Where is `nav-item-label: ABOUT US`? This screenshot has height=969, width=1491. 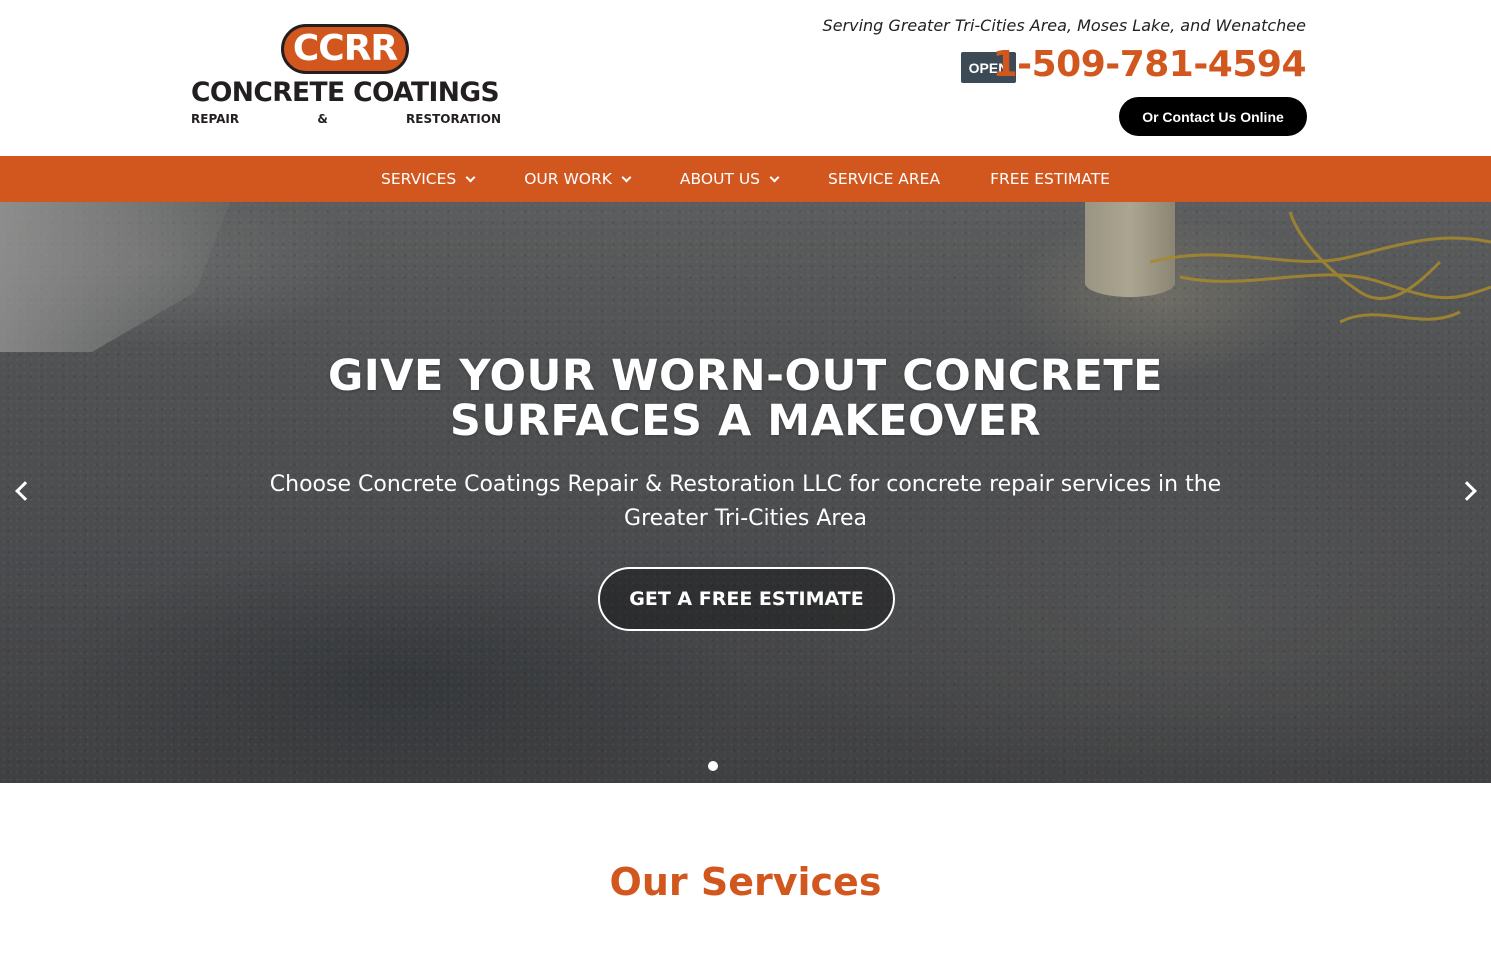 nav-item-label: ABOUT US is located at coordinates (720, 179).